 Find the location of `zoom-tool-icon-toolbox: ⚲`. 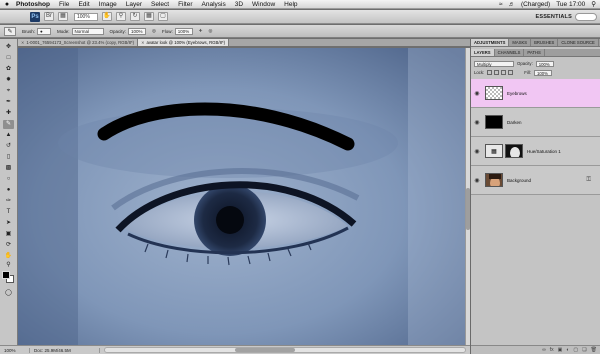

zoom-tool-icon-toolbox: ⚲ is located at coordinates (8, 265).